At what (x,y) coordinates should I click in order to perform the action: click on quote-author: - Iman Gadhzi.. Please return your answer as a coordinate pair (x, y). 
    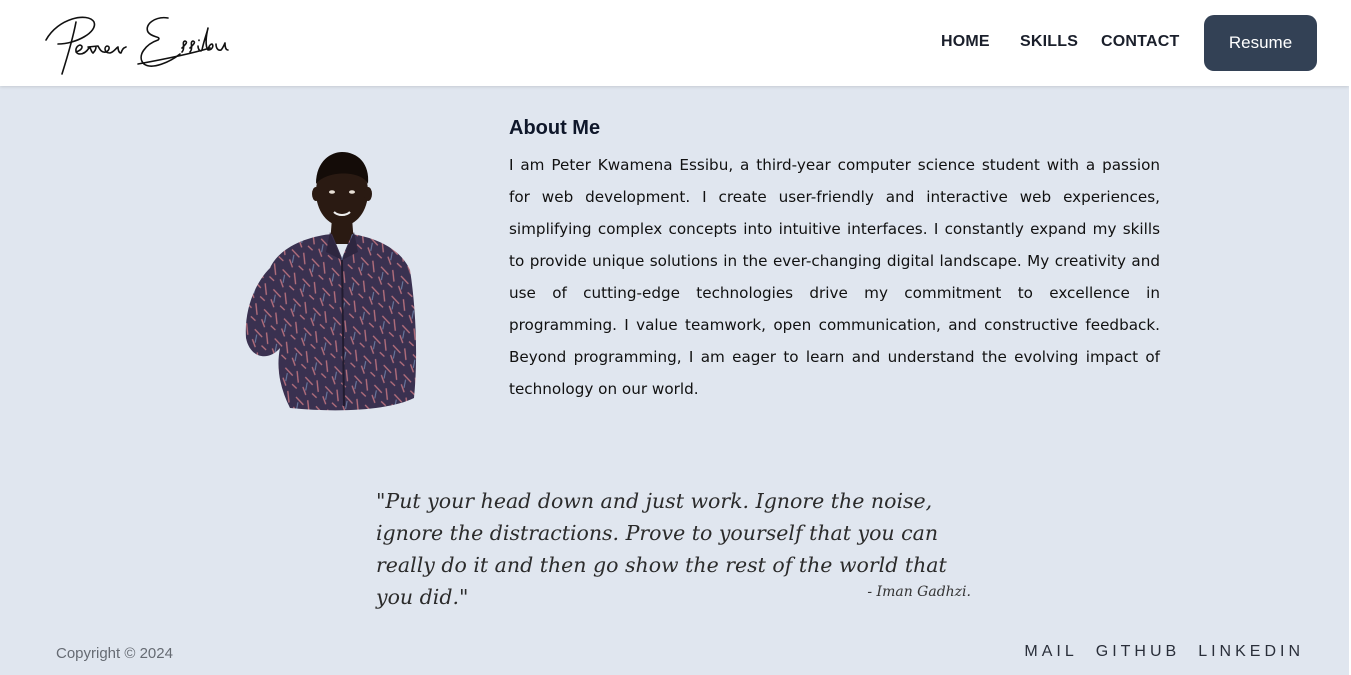
    Looking at the image, I should click on (919, 592).